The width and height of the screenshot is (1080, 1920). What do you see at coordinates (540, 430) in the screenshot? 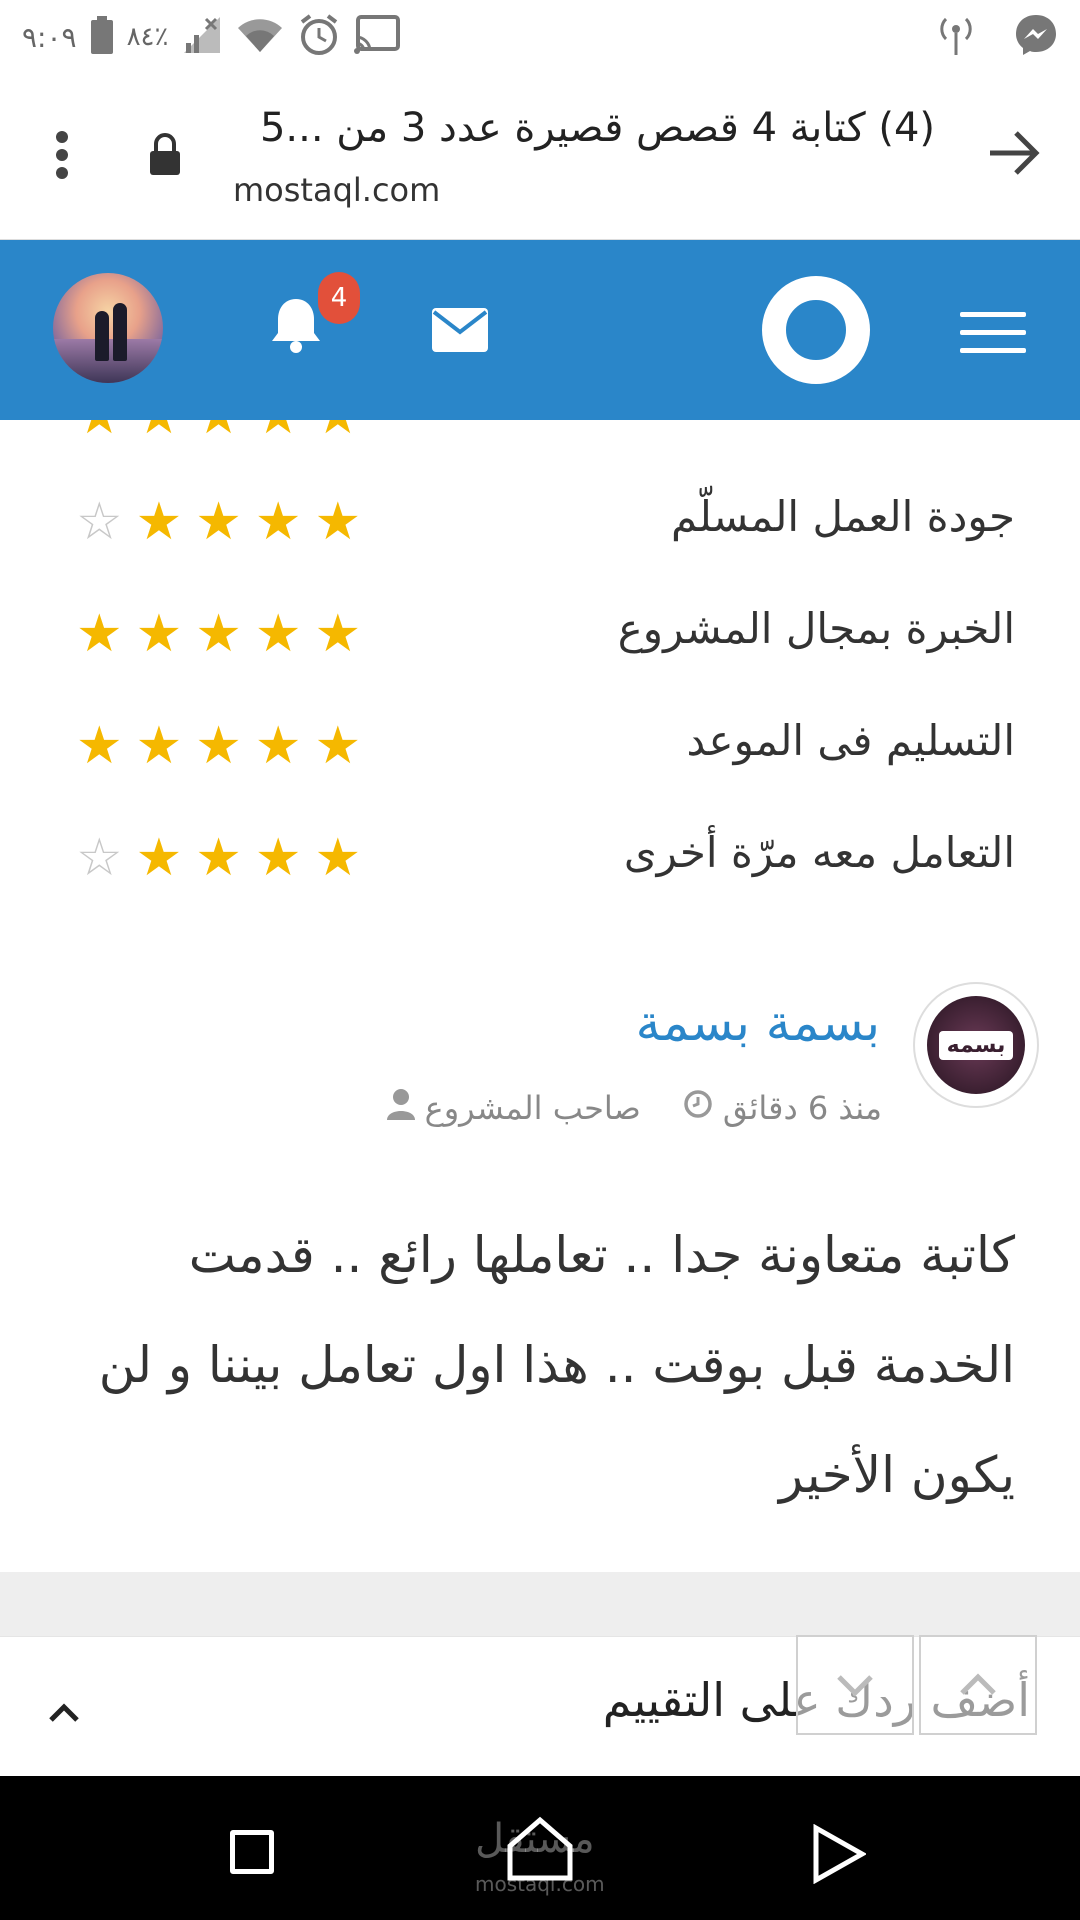
I see `rating-row-partial: ★★★★★` at bounding box center [540, 430].